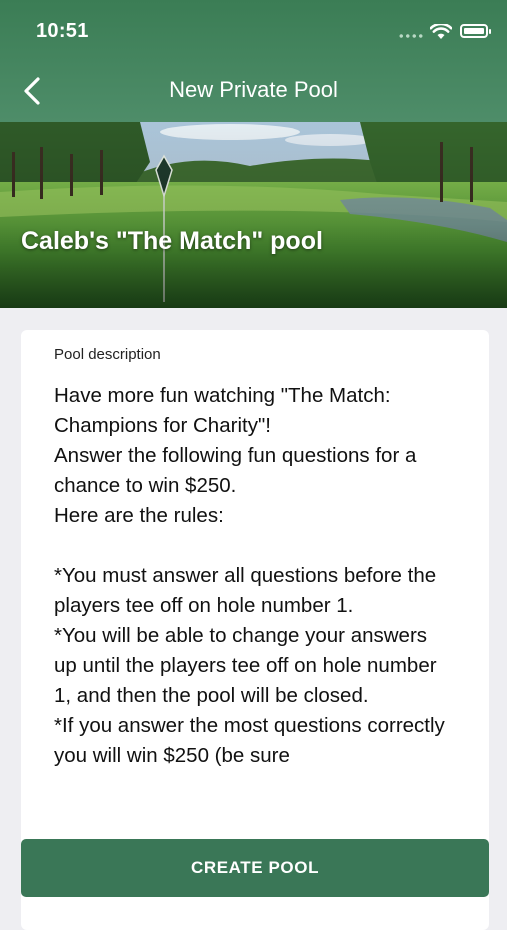 The height and width of the screenshot is (930, 507). What do you see at coordinates (411, 36) in the screenshot?
I see `signal-dots-icon` at bounding box center [411, 36].